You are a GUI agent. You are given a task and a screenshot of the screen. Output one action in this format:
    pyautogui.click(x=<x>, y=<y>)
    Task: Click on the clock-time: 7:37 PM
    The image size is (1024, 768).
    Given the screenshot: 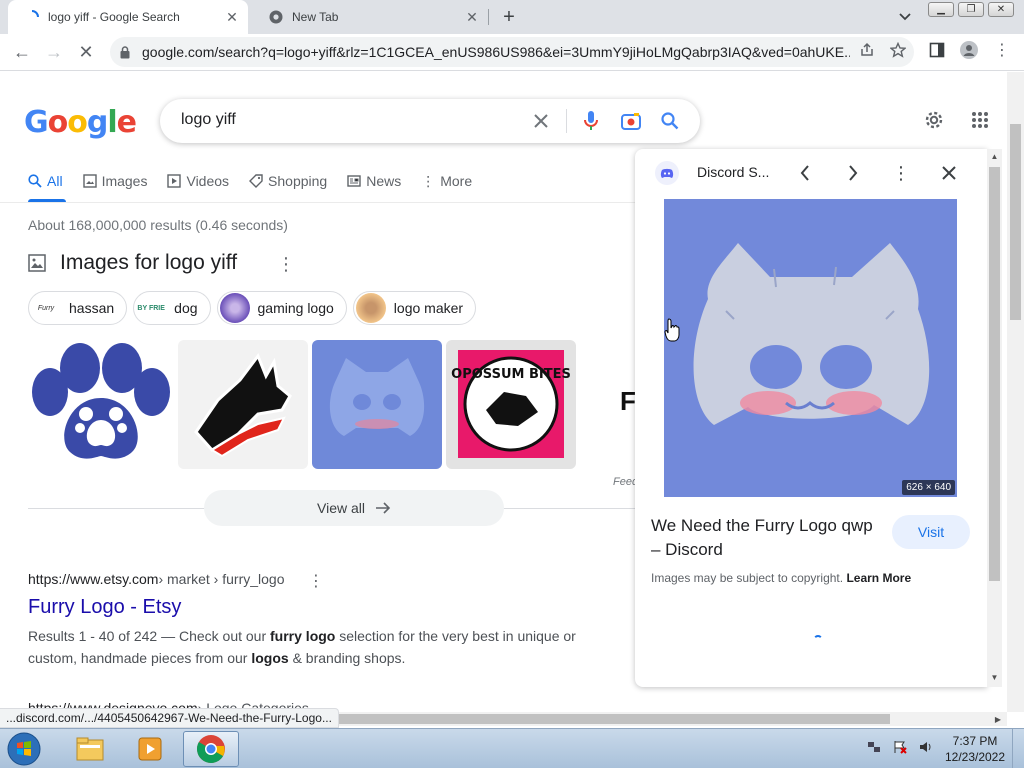 What is the action you would take?
    pyautogui.click(x=975, y=741)
    